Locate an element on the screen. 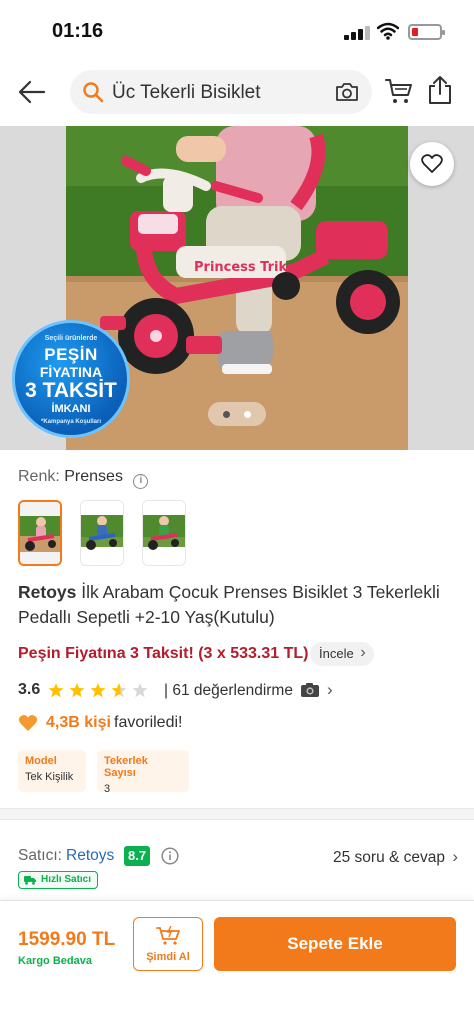 The image size is (474, 1024). fast-seller-badge: Hızlı Satıcı is located at coordinates (58, 880).